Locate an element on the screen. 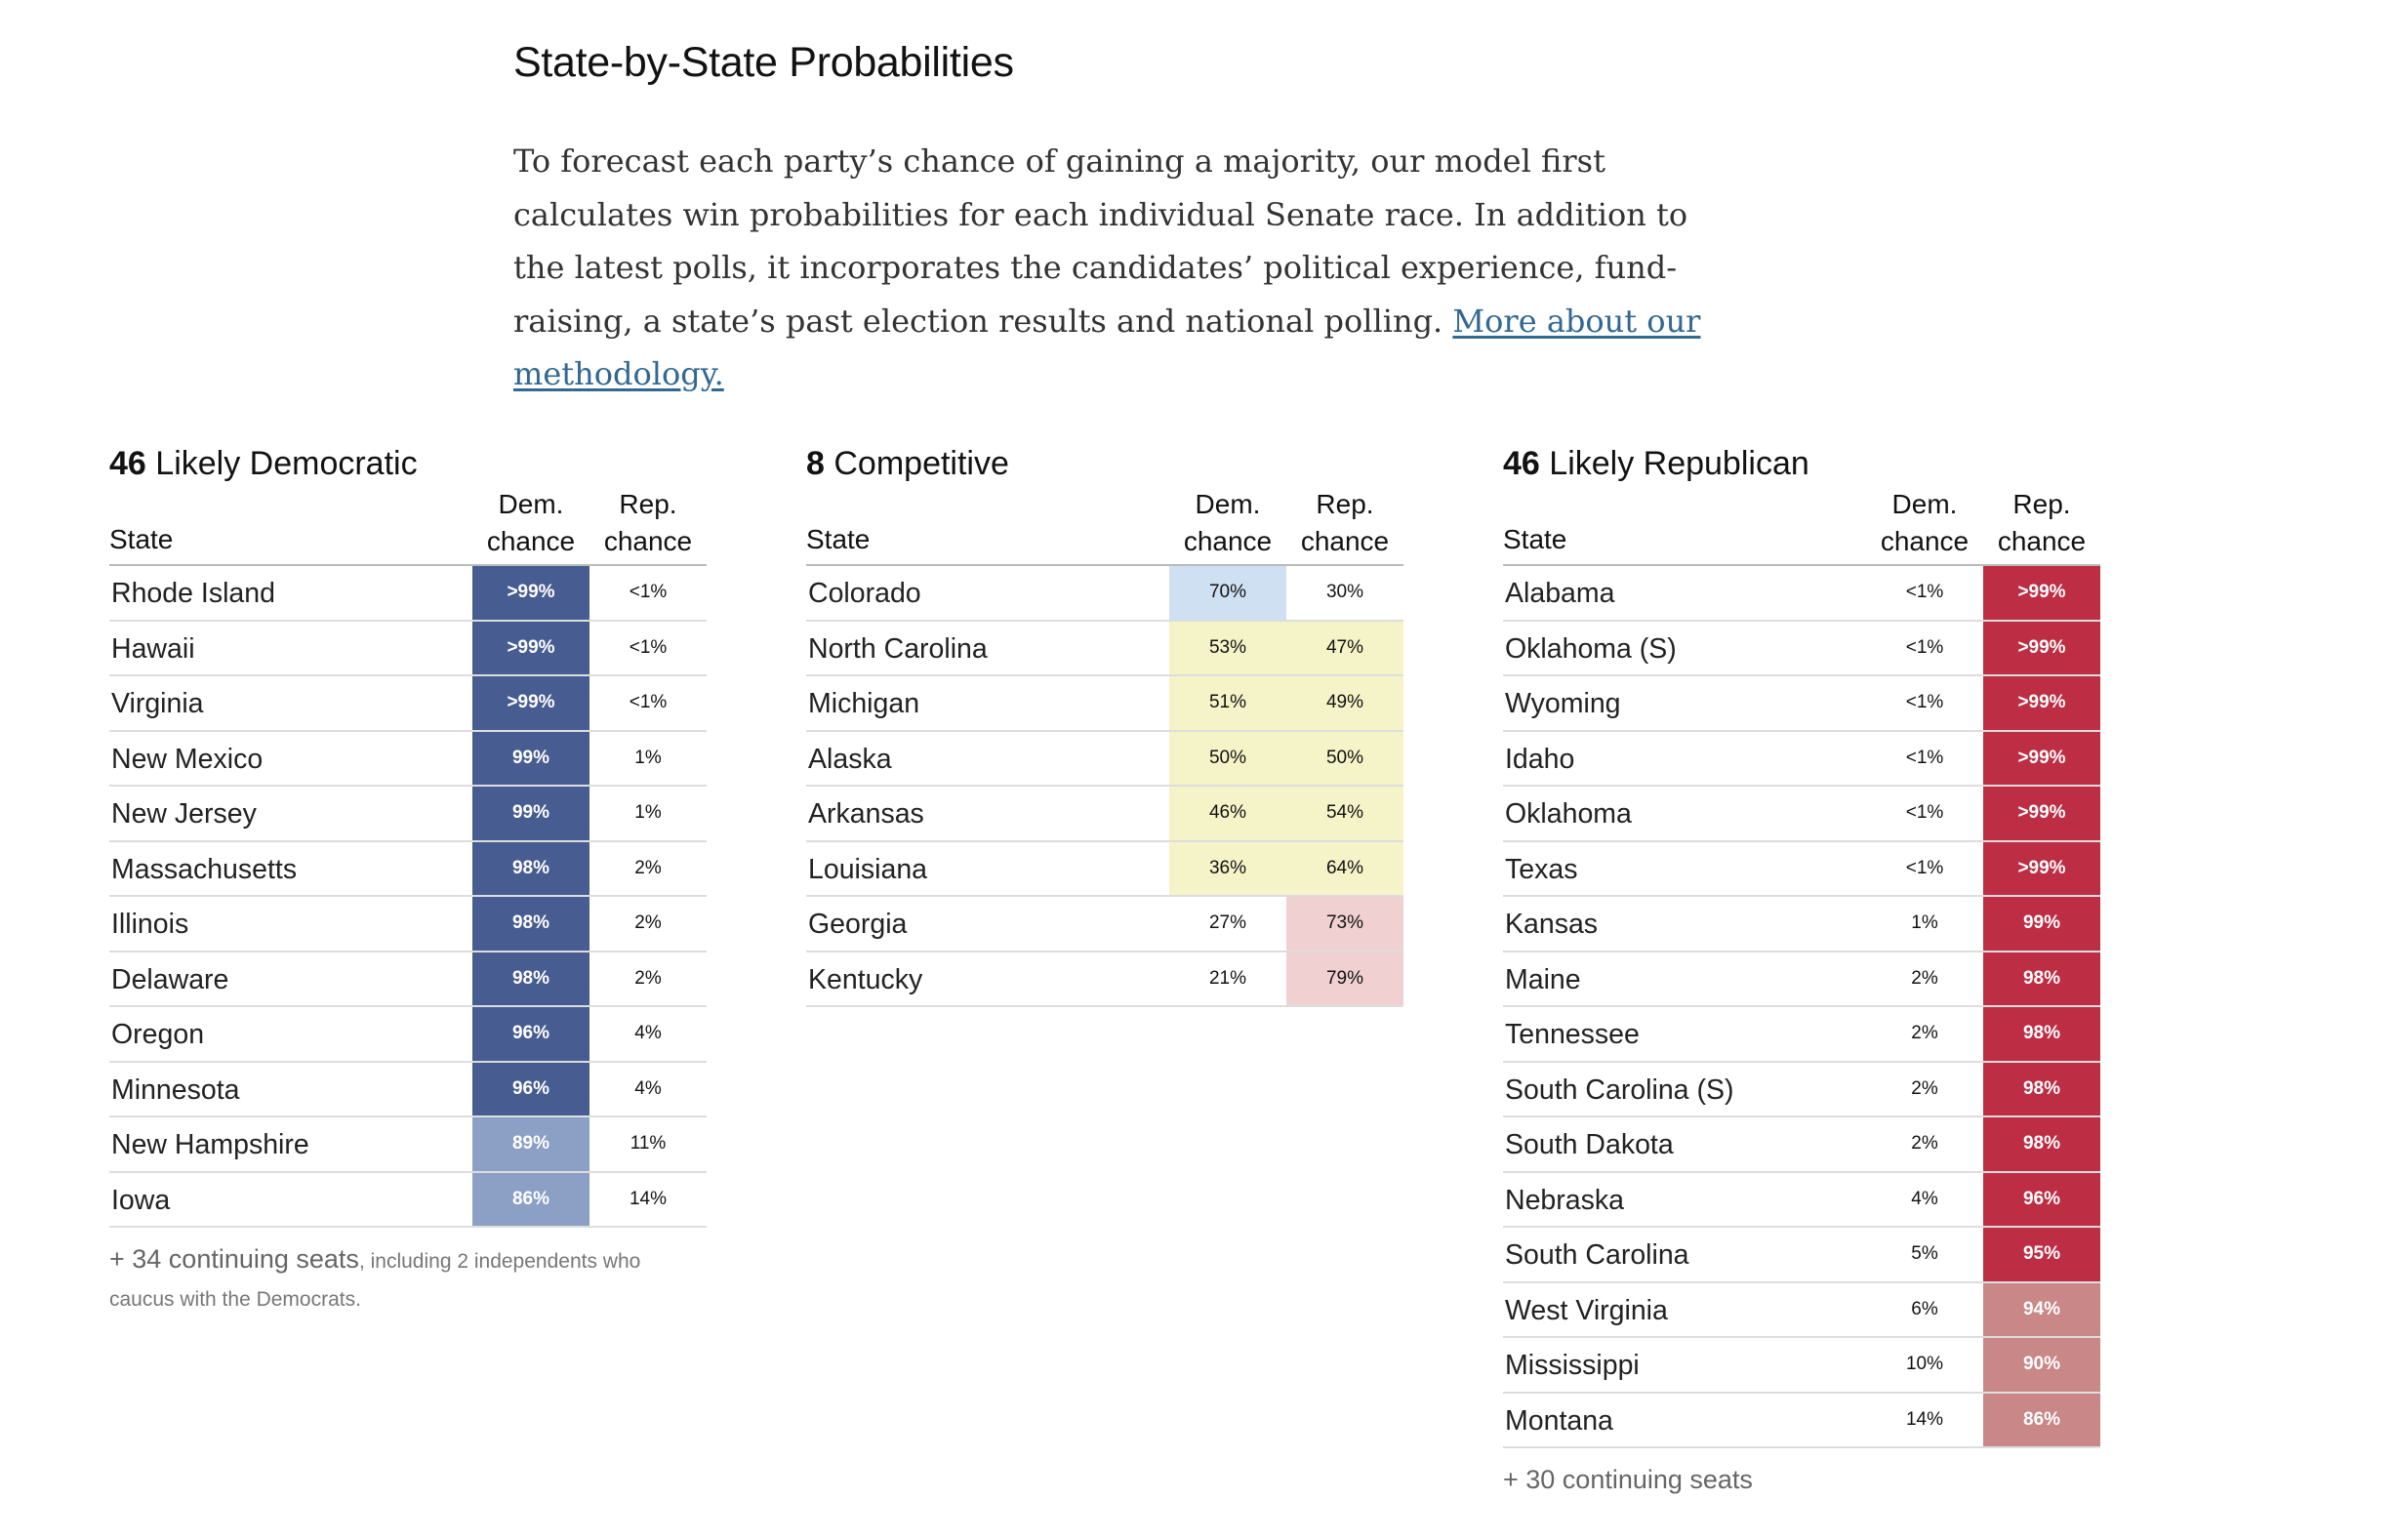  rep-chance-column-header: Rep. chance is located at coordinates (1345, 522).